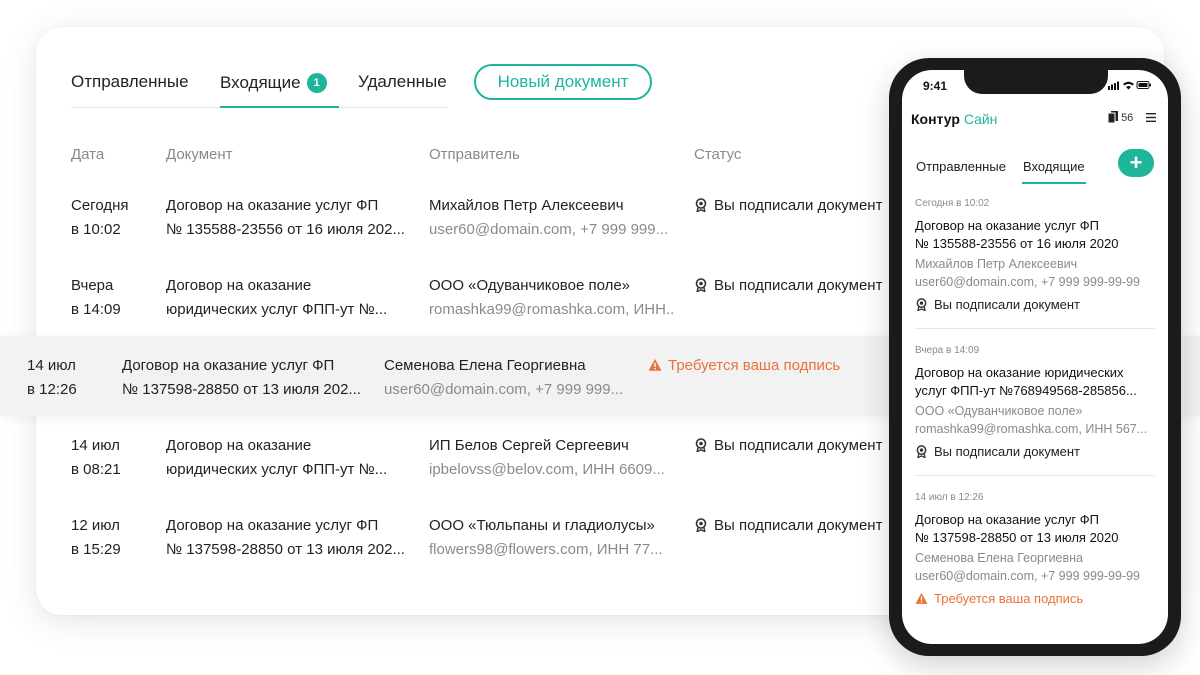 Image resolution: width=1200 pixels, height=675 pixels. Describe the element at coordinates (72, 378) in the screenshot. I see `row-date: 14 июл в 12:26` at that location.